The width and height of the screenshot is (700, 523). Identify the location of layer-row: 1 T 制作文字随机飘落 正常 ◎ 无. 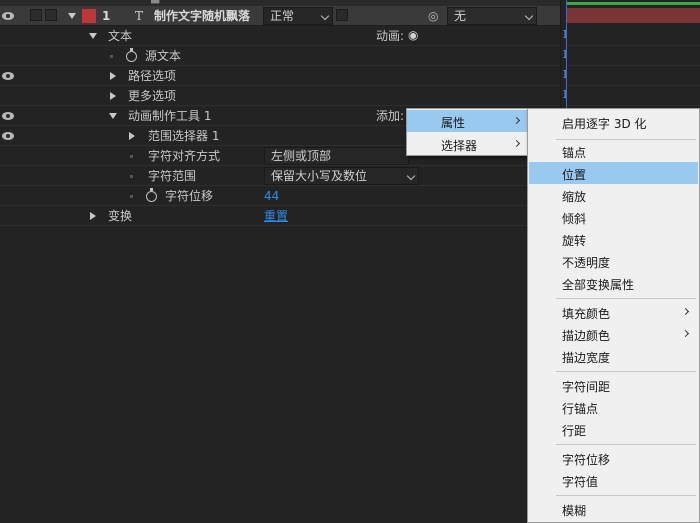
(280, 16).